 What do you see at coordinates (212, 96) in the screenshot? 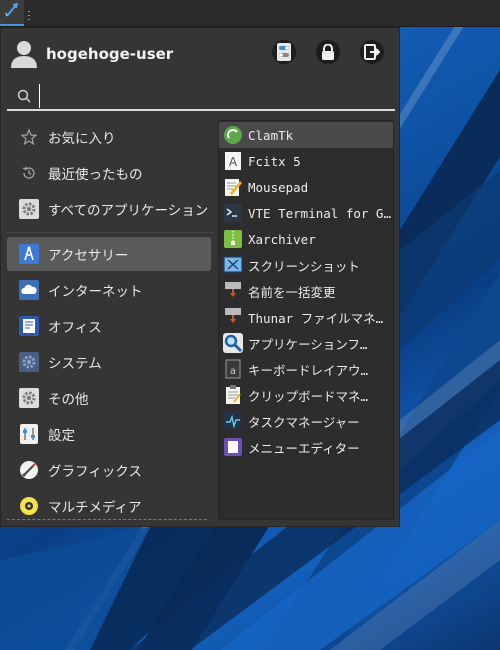
I see `search-input` at bounding box center [212, 96].